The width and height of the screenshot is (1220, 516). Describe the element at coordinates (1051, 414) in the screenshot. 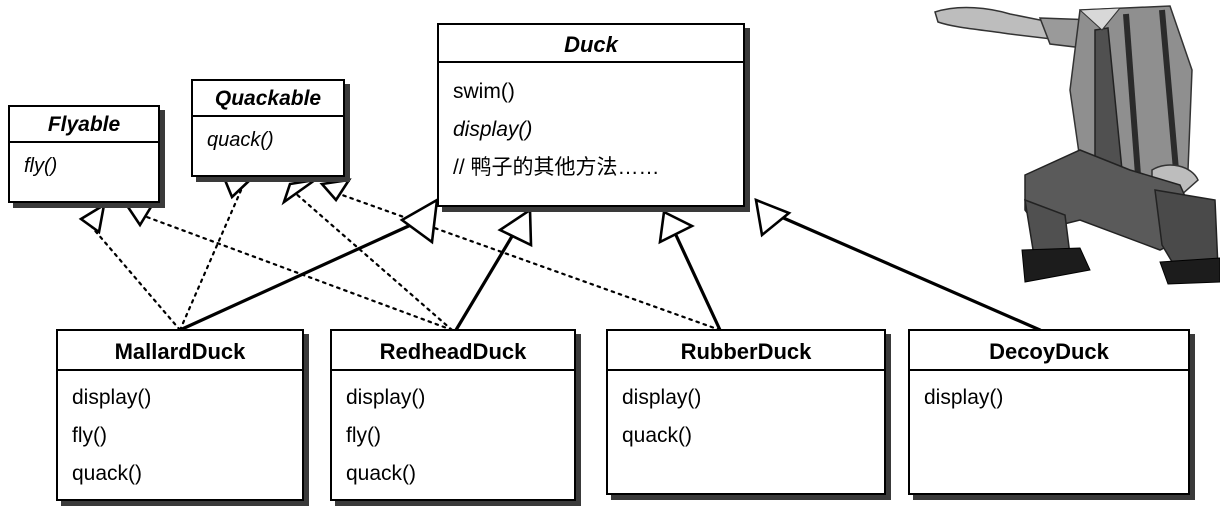

I see `decoy-duck-class-box: DecoyDuck display()` at that location.